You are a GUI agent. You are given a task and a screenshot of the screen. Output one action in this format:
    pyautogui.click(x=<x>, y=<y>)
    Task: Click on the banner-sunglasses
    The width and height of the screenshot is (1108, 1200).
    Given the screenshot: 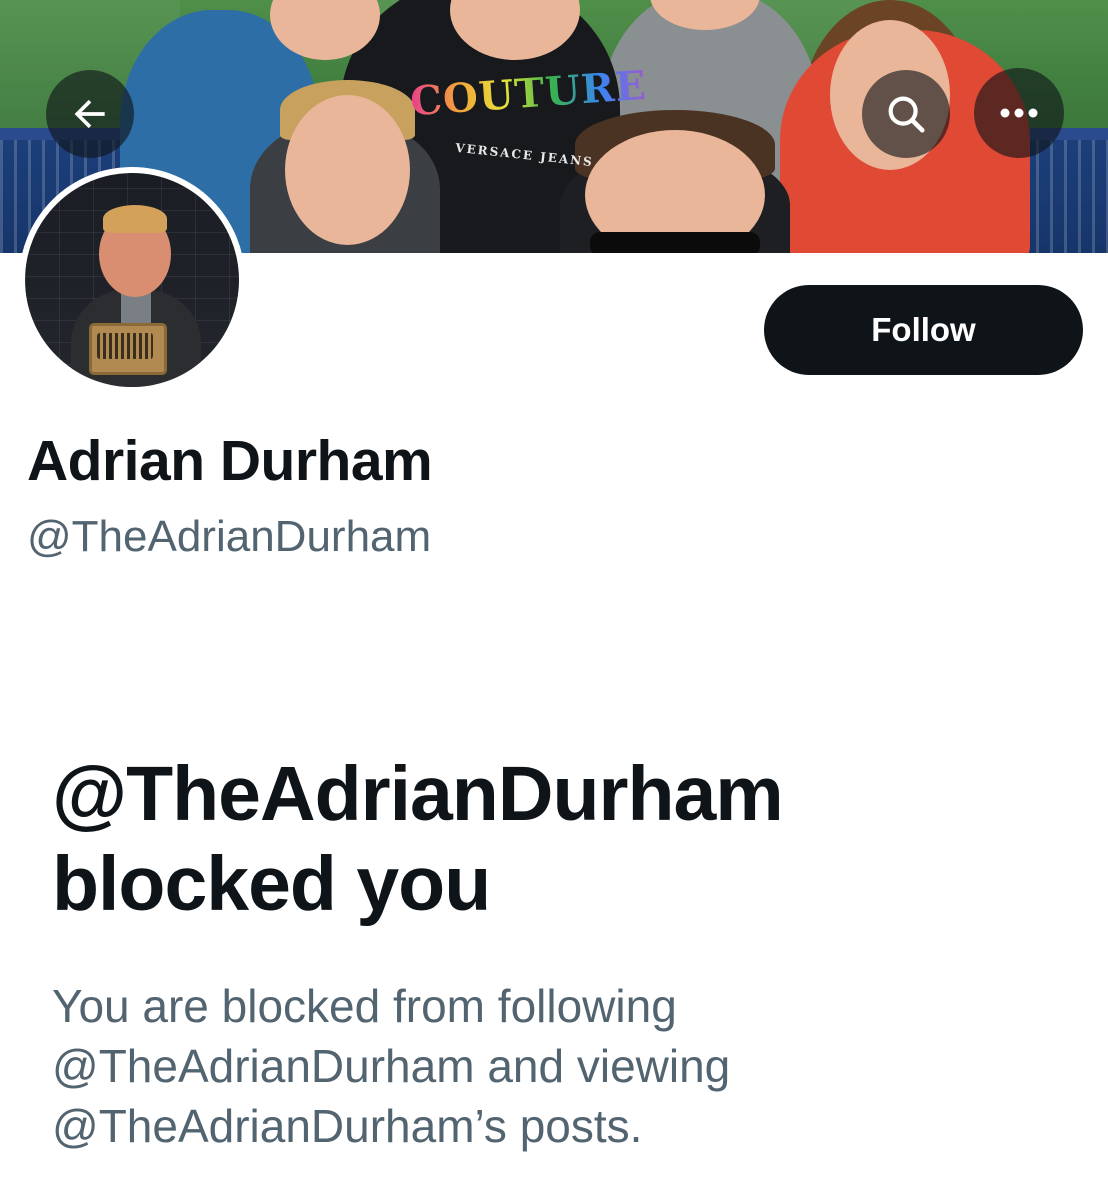 What is the action you would take?
    pyautogui.click(x=675, y=242)
    